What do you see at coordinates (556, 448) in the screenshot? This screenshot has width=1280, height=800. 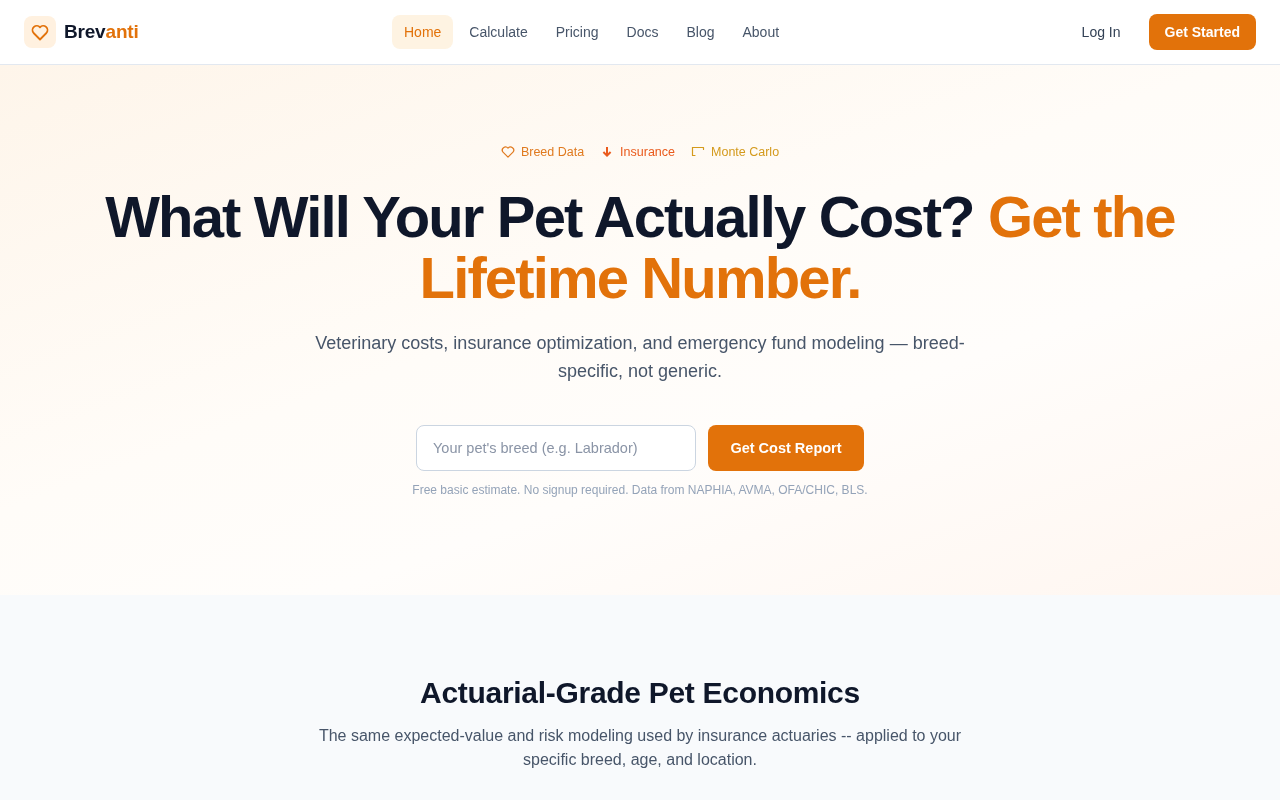 I see `breed-input-field: Your pet's breed (e.g. Labrador)` at bounding box center [556, 448].